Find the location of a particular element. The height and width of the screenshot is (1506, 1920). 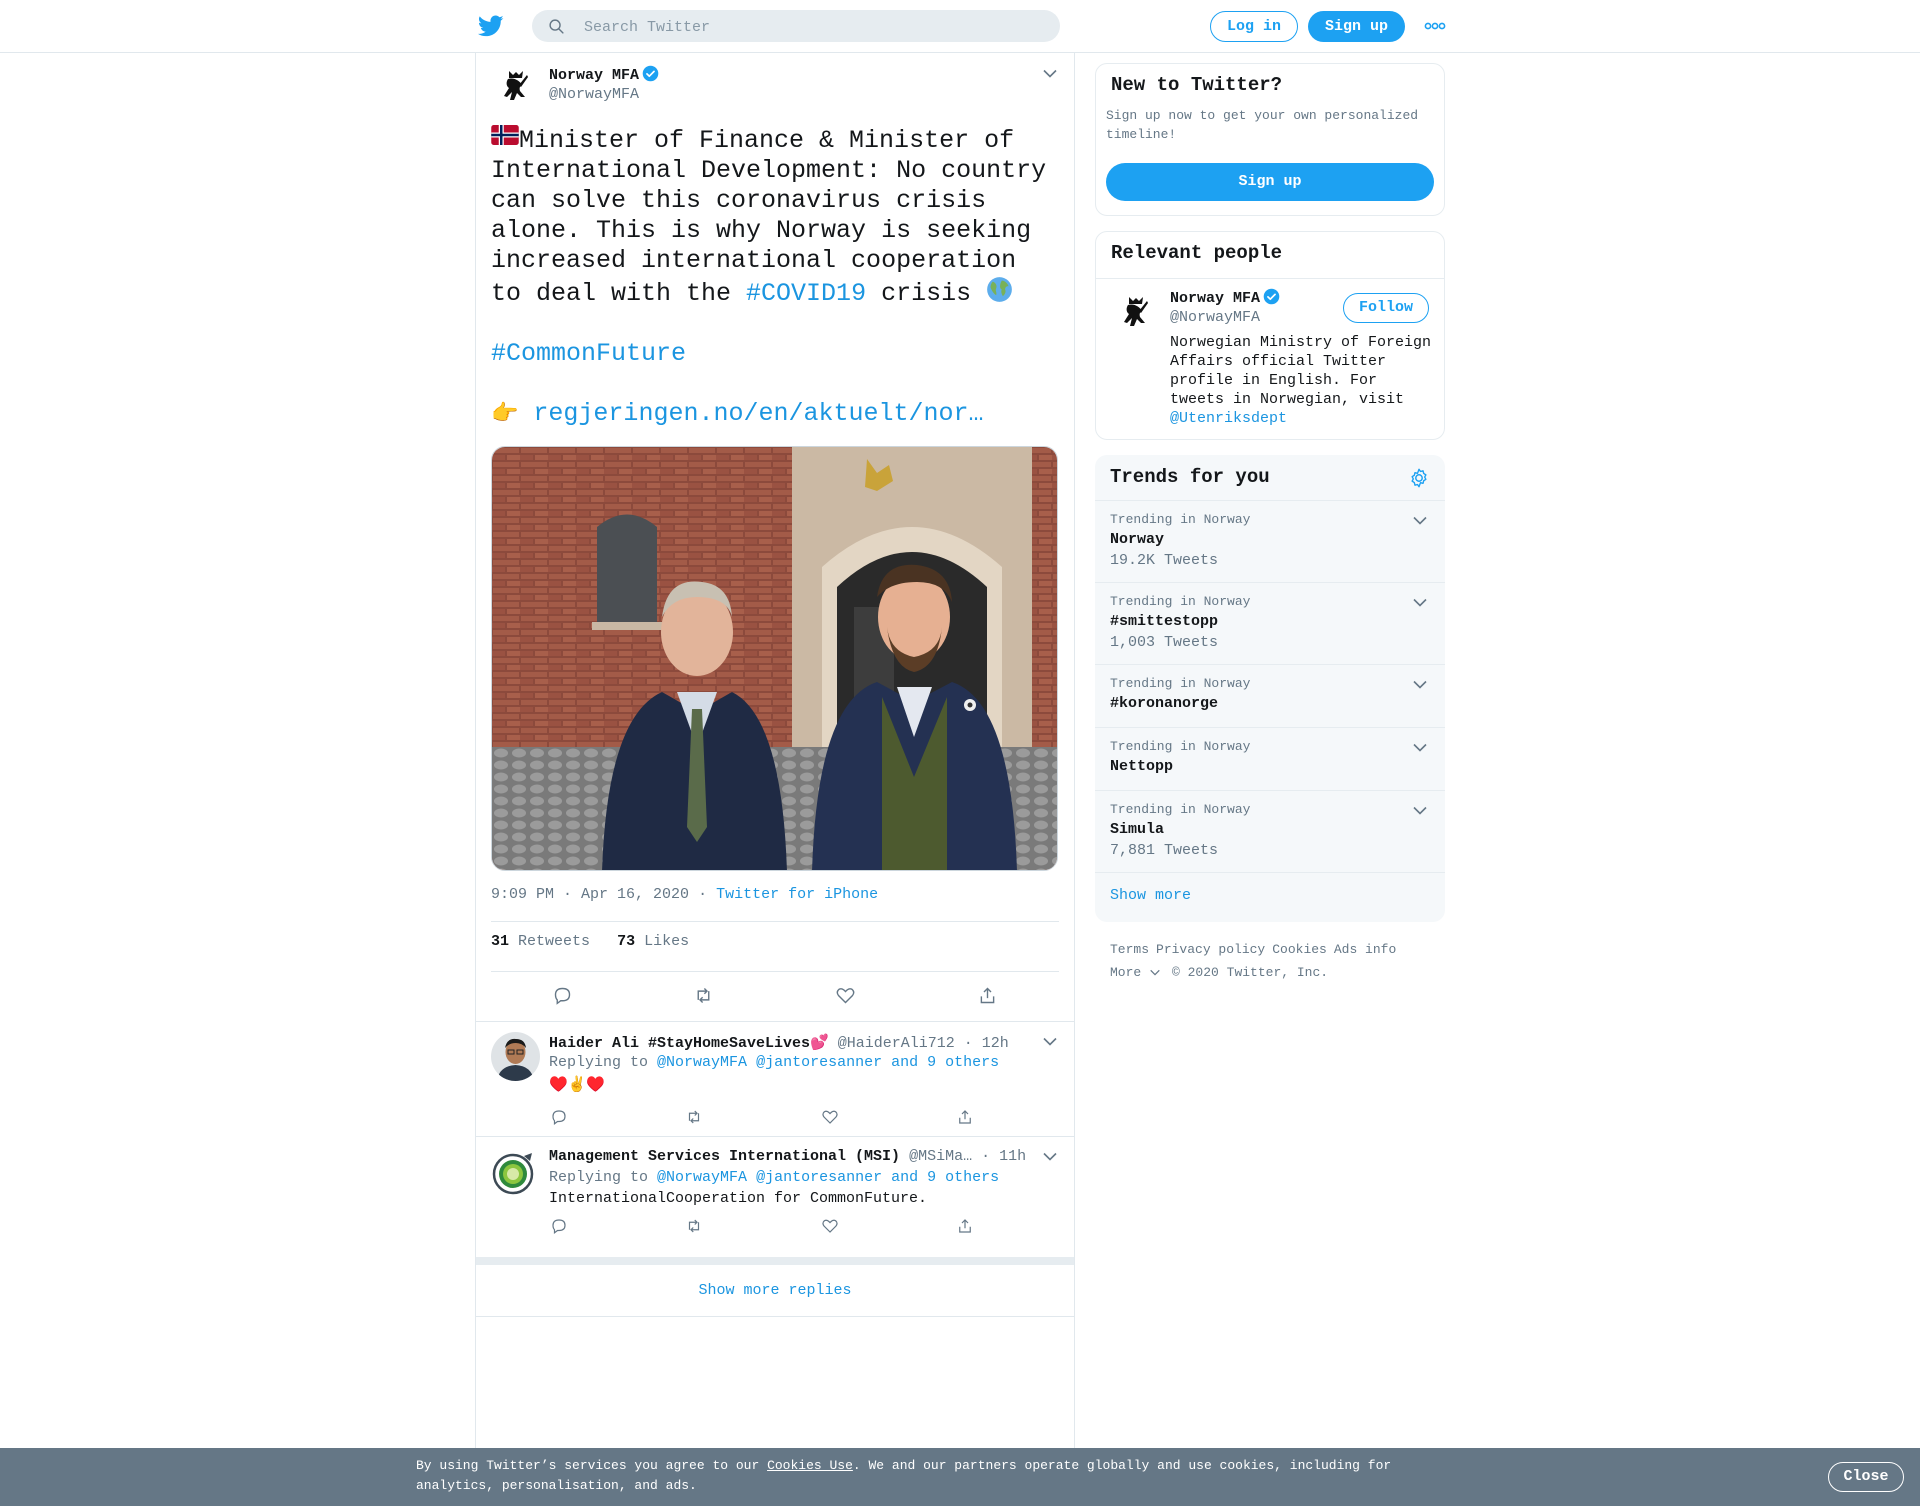

tweet-stats: 31 Retweets 73 Likes is located at coordinates (590, 941).